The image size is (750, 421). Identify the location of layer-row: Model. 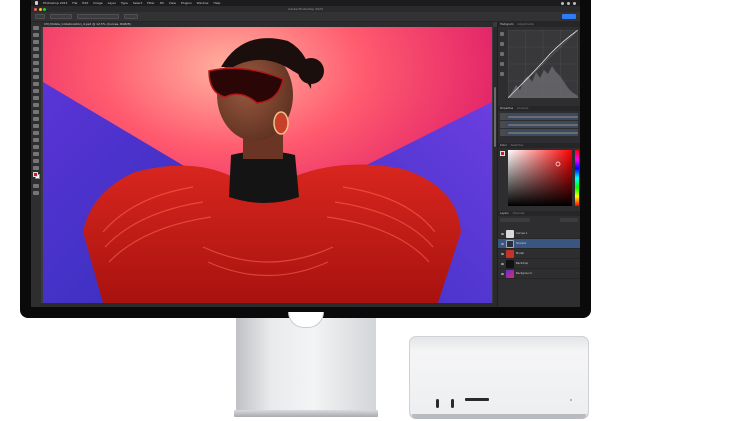
(539, 254).